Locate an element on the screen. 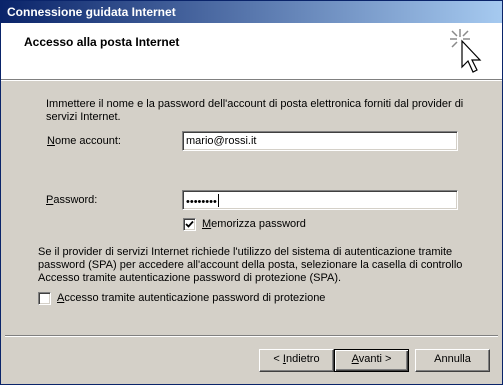 The height and width of the screenshot is (385, 503). spa-checkbox is located at coordinates (44, 298).